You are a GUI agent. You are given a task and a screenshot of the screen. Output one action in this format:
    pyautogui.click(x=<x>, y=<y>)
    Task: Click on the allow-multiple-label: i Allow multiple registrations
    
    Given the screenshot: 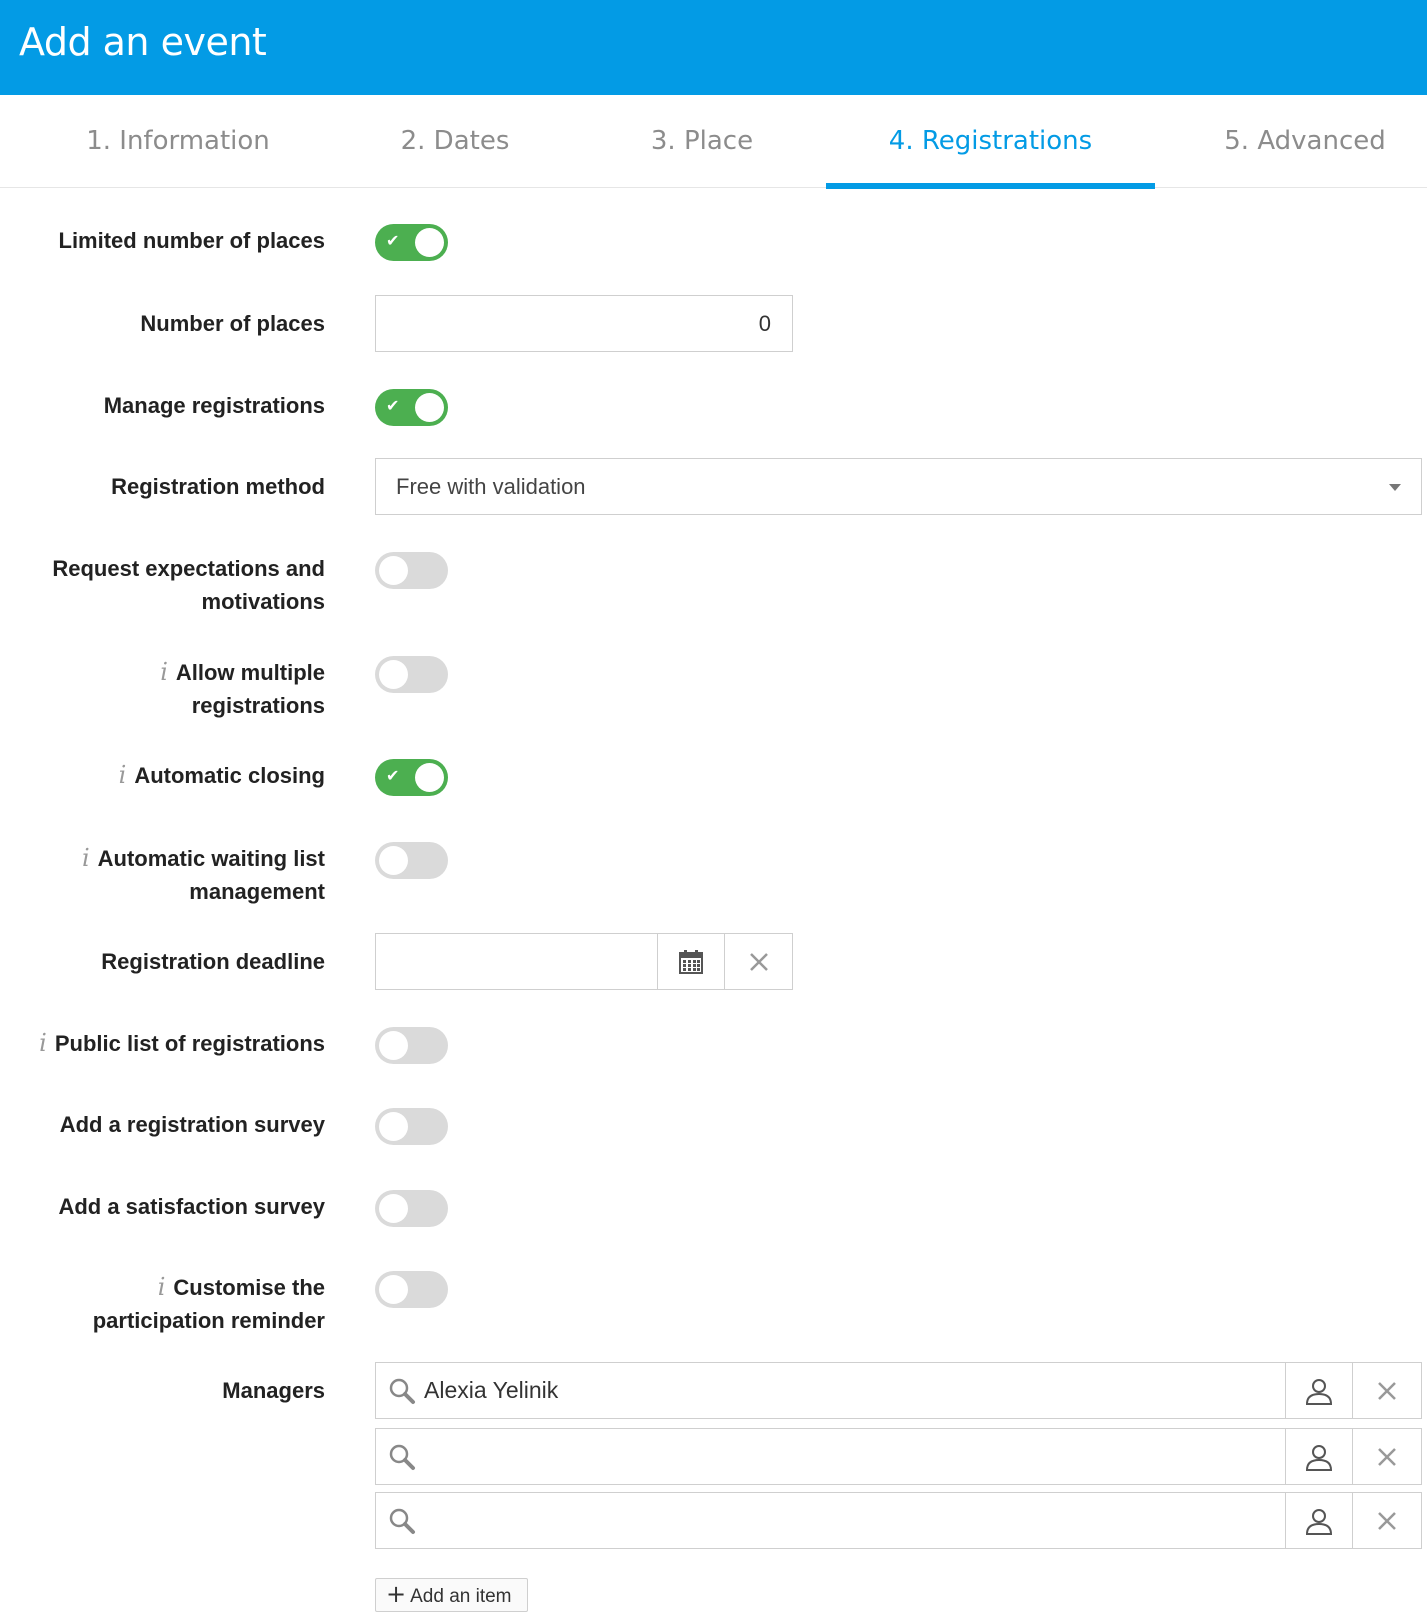 What is the action you would take?
    pyautogui.click(x=162, y=689)
    